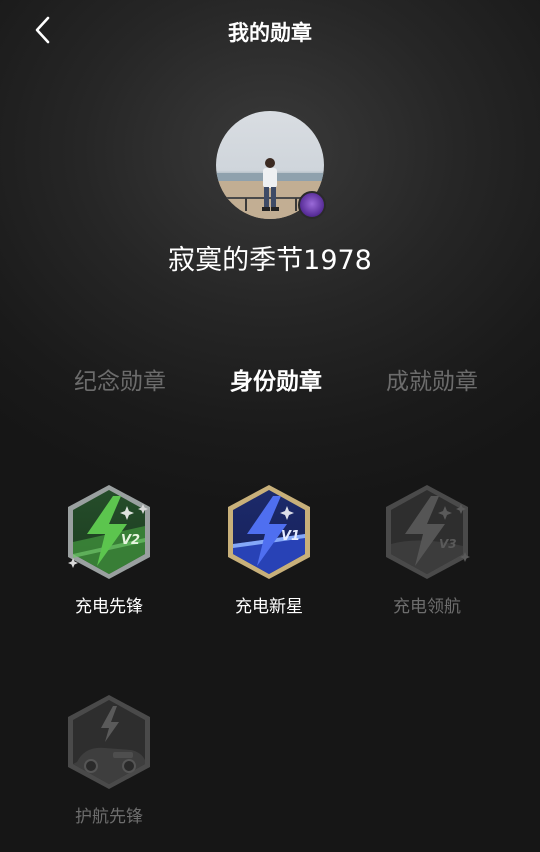 The image size is (540, 852). What do you see at coordinates (276, 379) in the screenshot?
I see `tab-identity: 身份勋章` at bounding box center [276, 379].